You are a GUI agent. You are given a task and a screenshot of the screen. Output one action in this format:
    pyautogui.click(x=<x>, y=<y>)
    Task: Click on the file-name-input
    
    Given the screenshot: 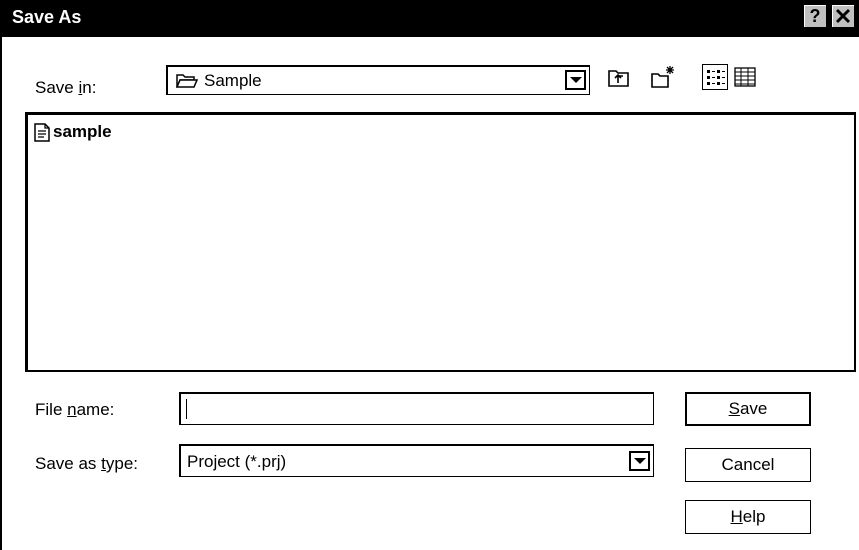 What is the action you would take?
    pyautogui.click(x=416, y=408)
    